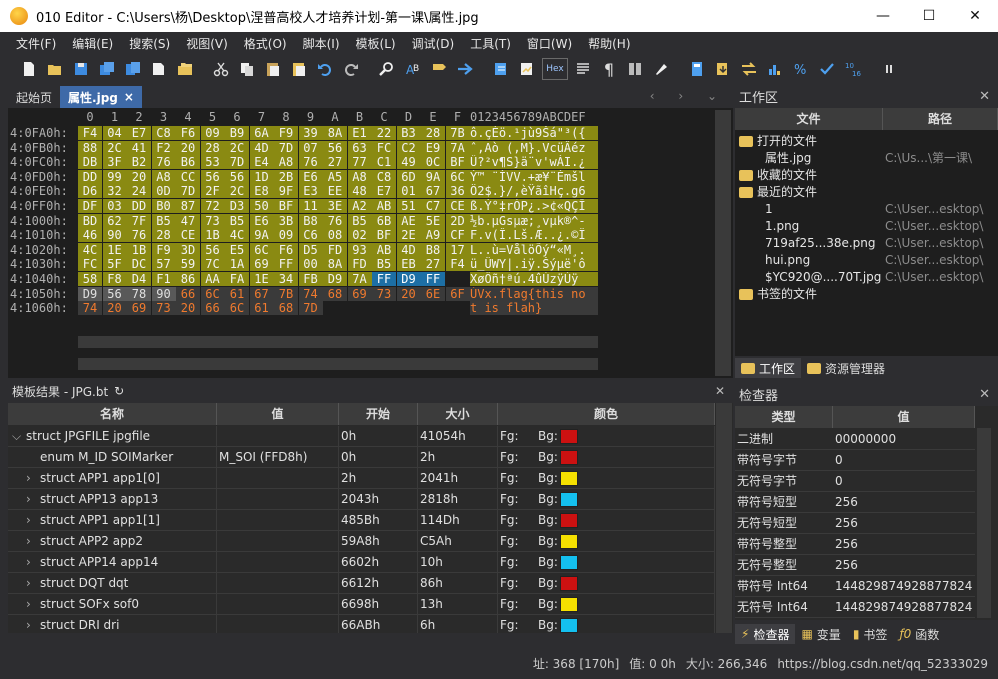  What do you see at coordinates (90, 308) in the screenshot?
I see `hex-byte: 74` at bounding box center [90, 308].